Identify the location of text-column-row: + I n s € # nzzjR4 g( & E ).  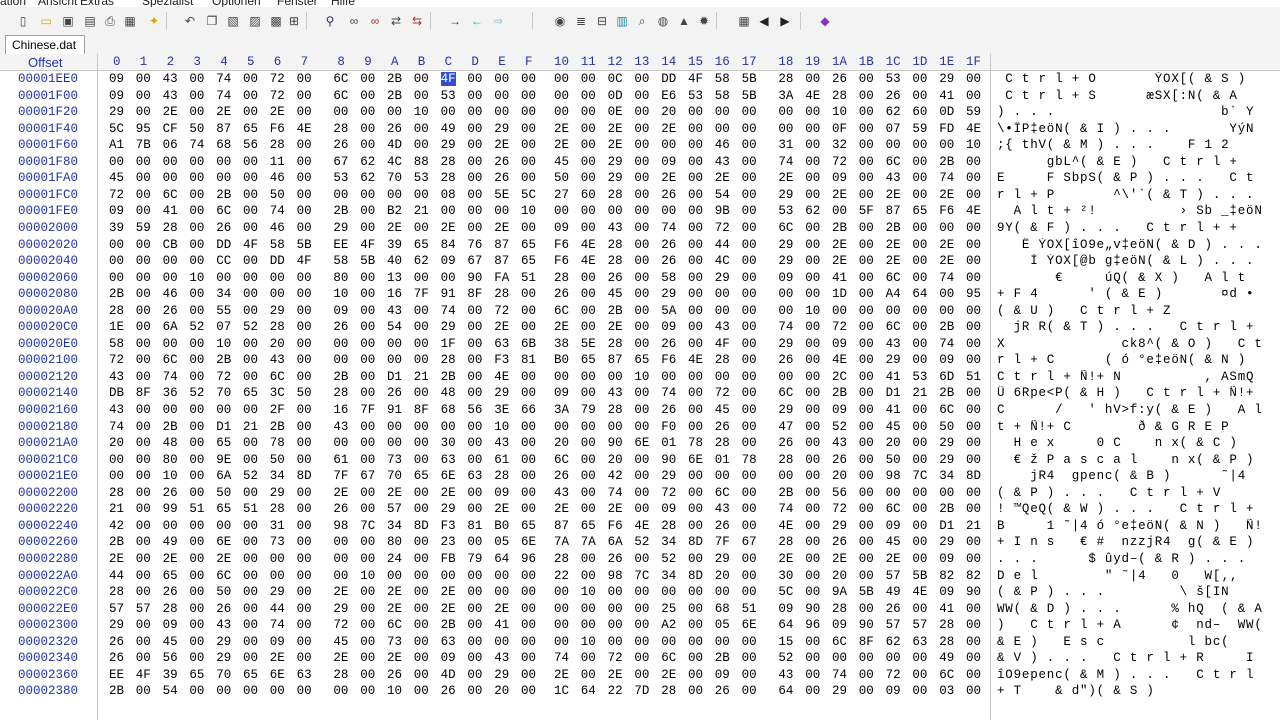
(1138, 542).